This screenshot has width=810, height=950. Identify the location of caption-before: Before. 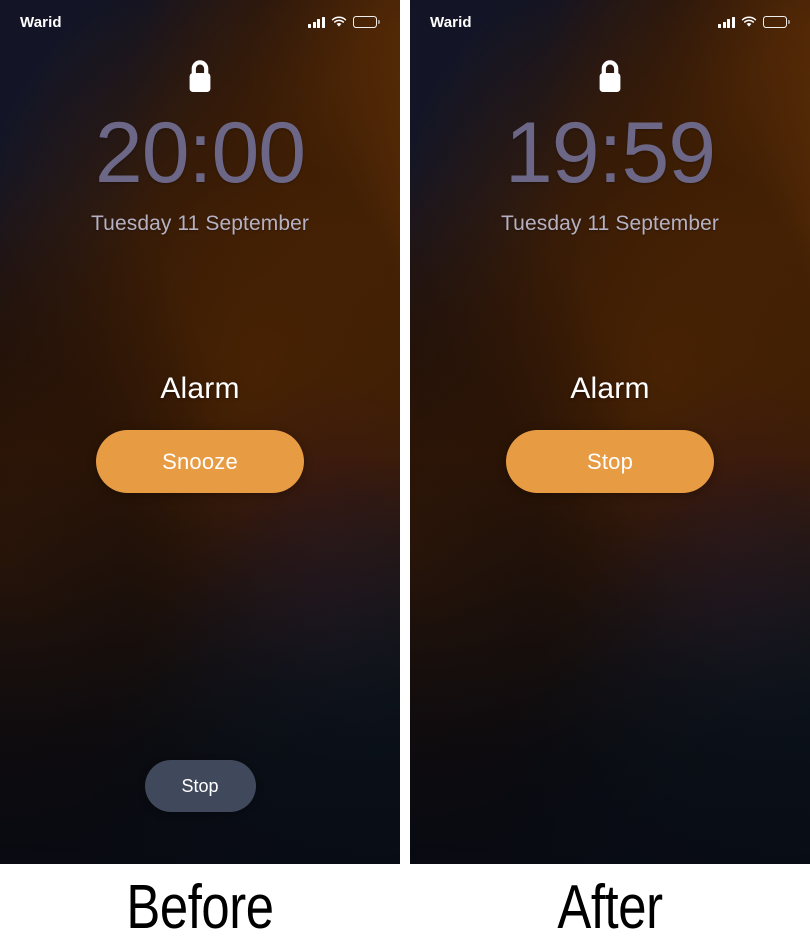
(200, 907).